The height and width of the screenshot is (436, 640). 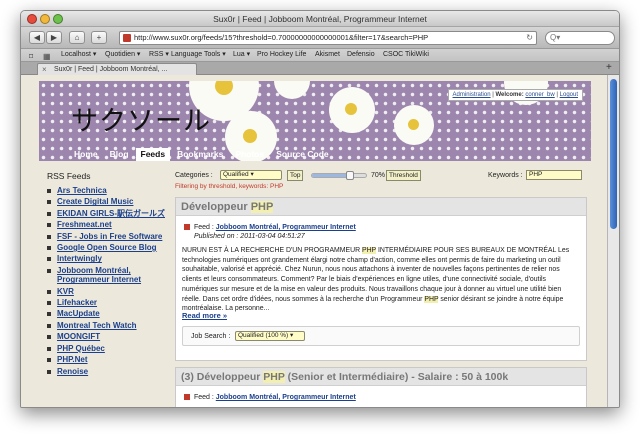 I want to click on logout-link: Logout, so click(x=569, y=95).